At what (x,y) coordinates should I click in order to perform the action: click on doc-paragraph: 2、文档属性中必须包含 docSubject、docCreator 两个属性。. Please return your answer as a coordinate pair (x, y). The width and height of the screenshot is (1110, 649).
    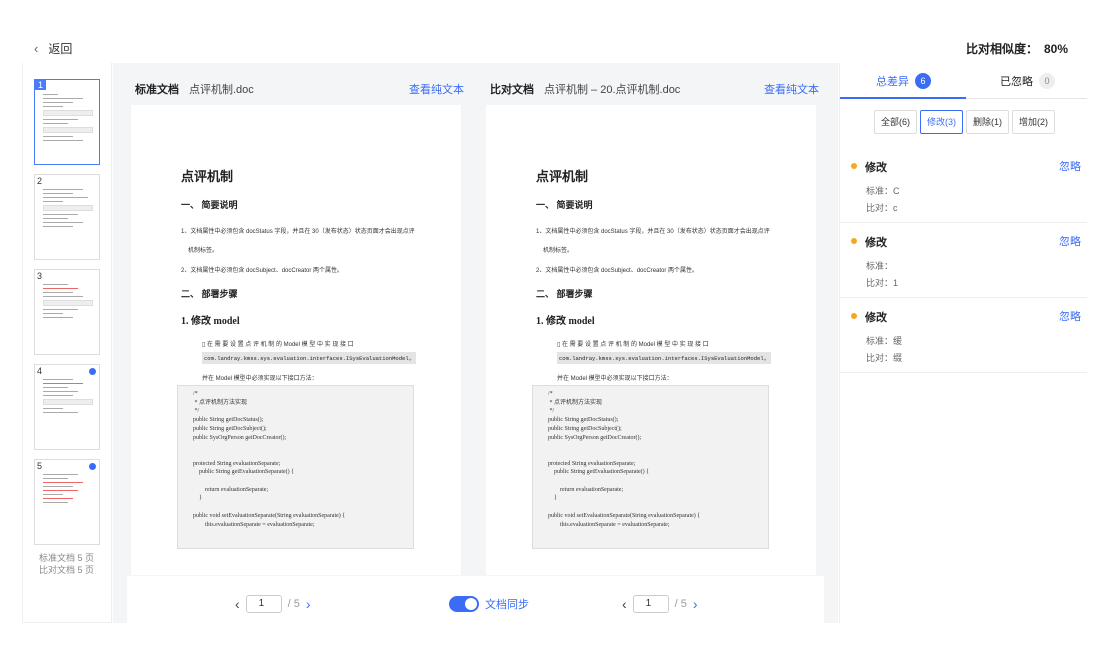
    Looking at the image, I should click on (617, 271).